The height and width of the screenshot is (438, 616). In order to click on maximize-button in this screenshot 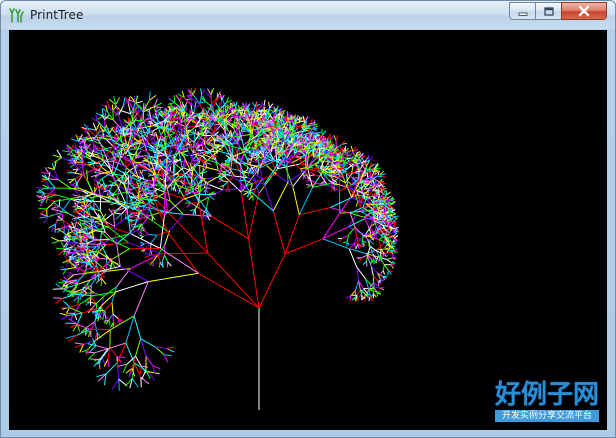, I will do `click(548, 11)`.